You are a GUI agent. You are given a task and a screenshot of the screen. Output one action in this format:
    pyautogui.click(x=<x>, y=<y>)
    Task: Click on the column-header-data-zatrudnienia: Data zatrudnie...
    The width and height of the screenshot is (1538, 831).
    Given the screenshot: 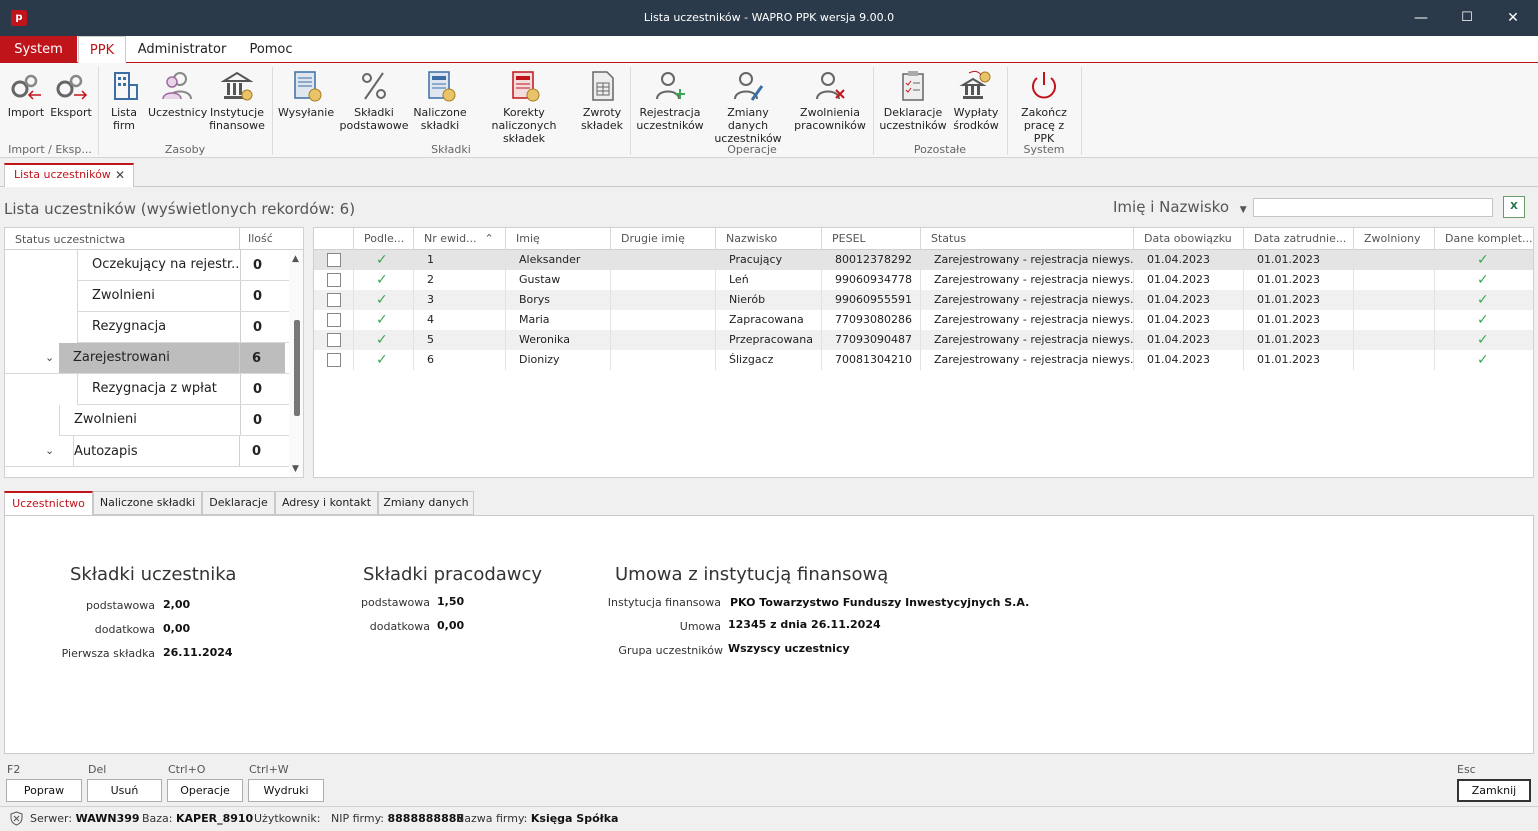 What is the action you would take?
    pyautogui.click(x=1299, y=239)
    